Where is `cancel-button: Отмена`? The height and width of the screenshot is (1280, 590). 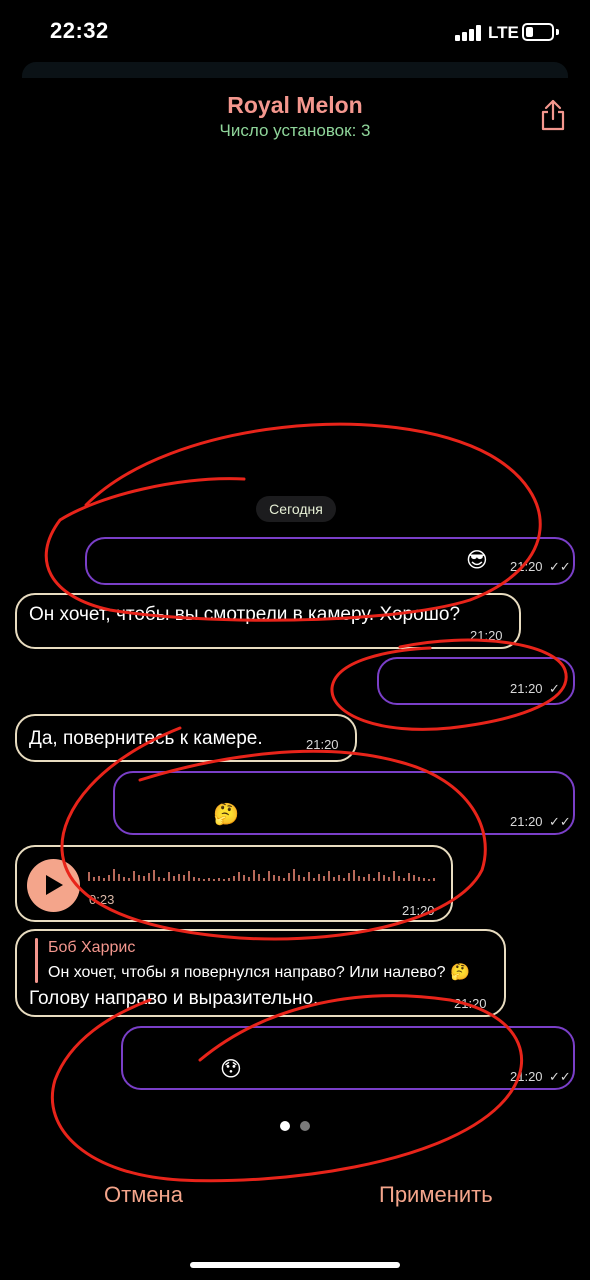 cancel-button: Отмена is located at coordinates (143, 1195).